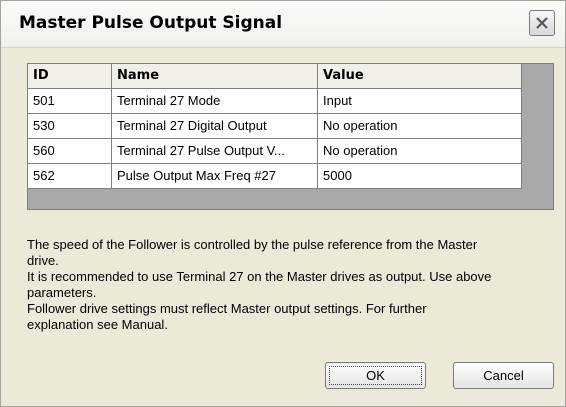  Describe the element at coordinates (420, 76) in the screenshot. I see `column-header-value: Value` at that location.